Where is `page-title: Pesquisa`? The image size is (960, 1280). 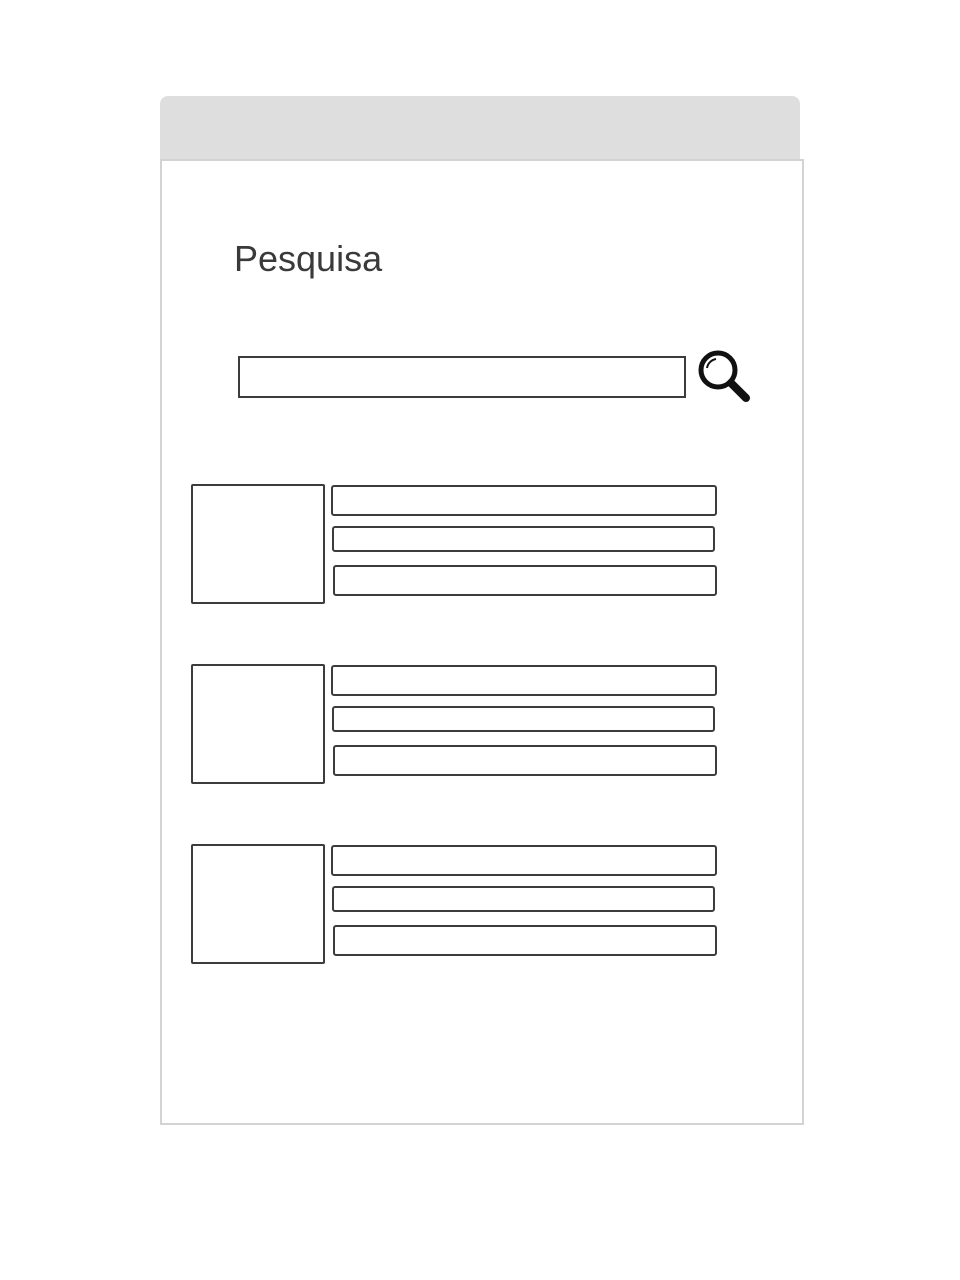
page-title: Pesquisa is located at coordinates (308, 258).